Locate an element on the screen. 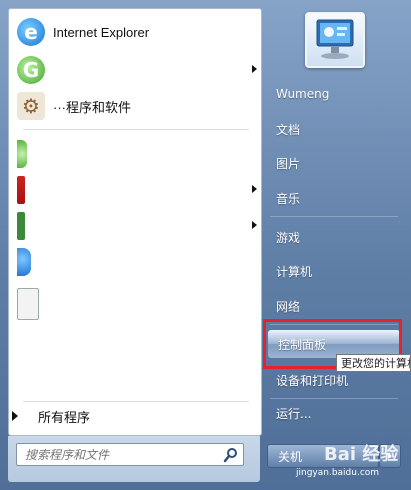 This screenshot has width=411, height=490. blue-app-icon is located at coordinates (24, 262).